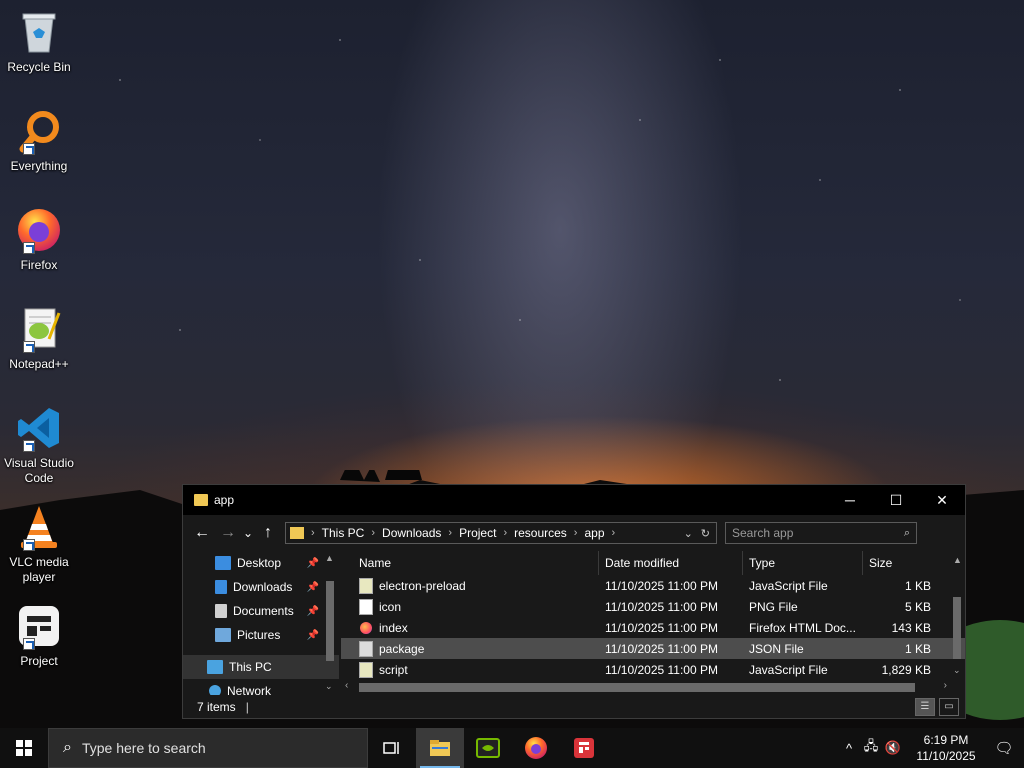  What do you see at coordinates (917, 585) in the screenshot?
I see `file-size: 1 KB` at bounding box center [917, 585].